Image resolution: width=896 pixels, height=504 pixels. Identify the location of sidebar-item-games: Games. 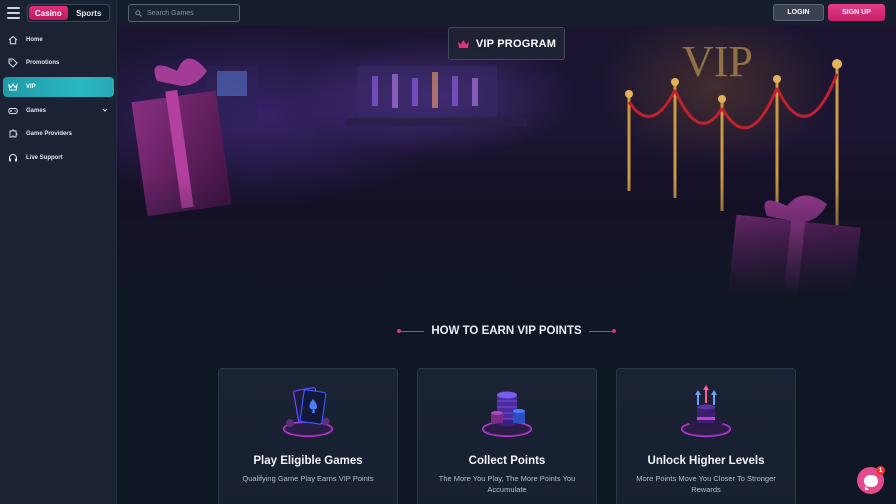
(58, 111).